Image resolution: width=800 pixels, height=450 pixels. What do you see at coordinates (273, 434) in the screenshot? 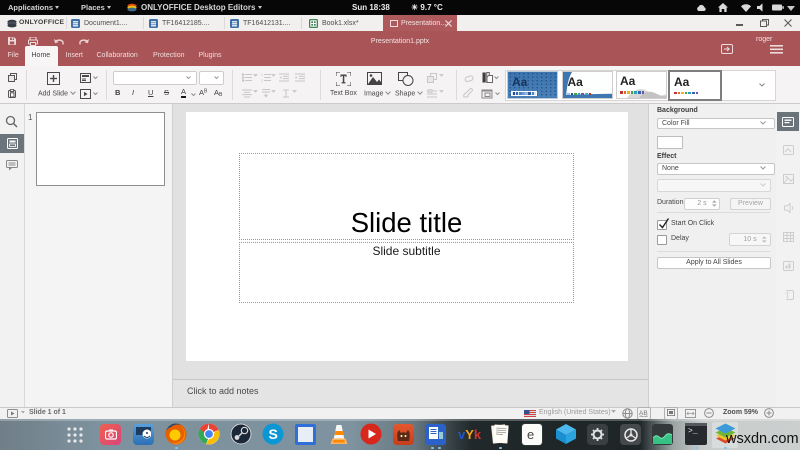
I see `svg-text: S` at bounding box center [273, 434].